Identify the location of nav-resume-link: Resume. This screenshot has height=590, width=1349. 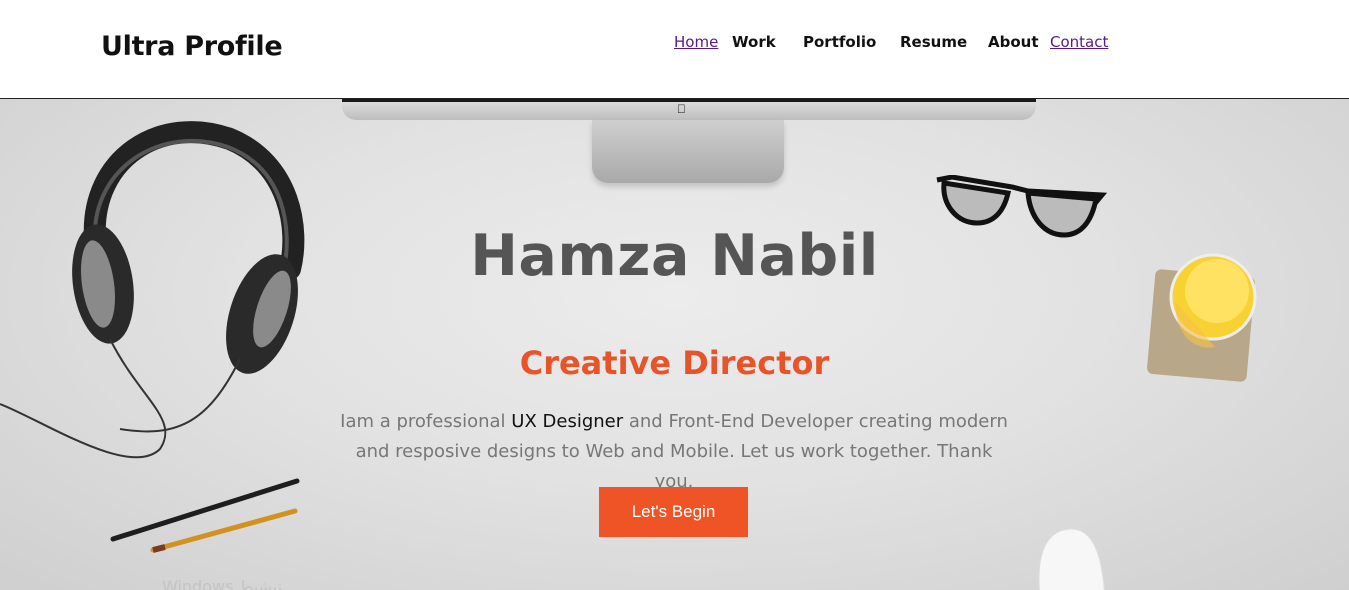
(933, 42).